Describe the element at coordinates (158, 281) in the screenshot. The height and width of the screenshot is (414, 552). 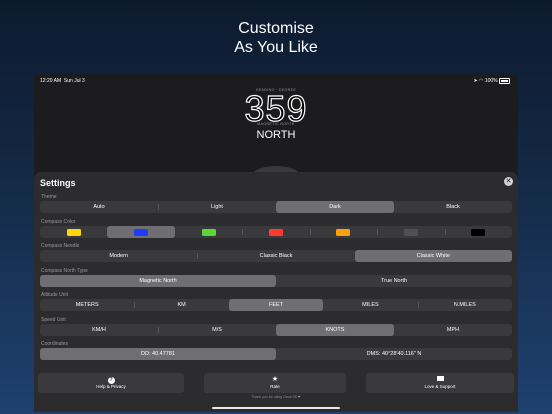
I see `north-type-option: Magnetic North` at that location.